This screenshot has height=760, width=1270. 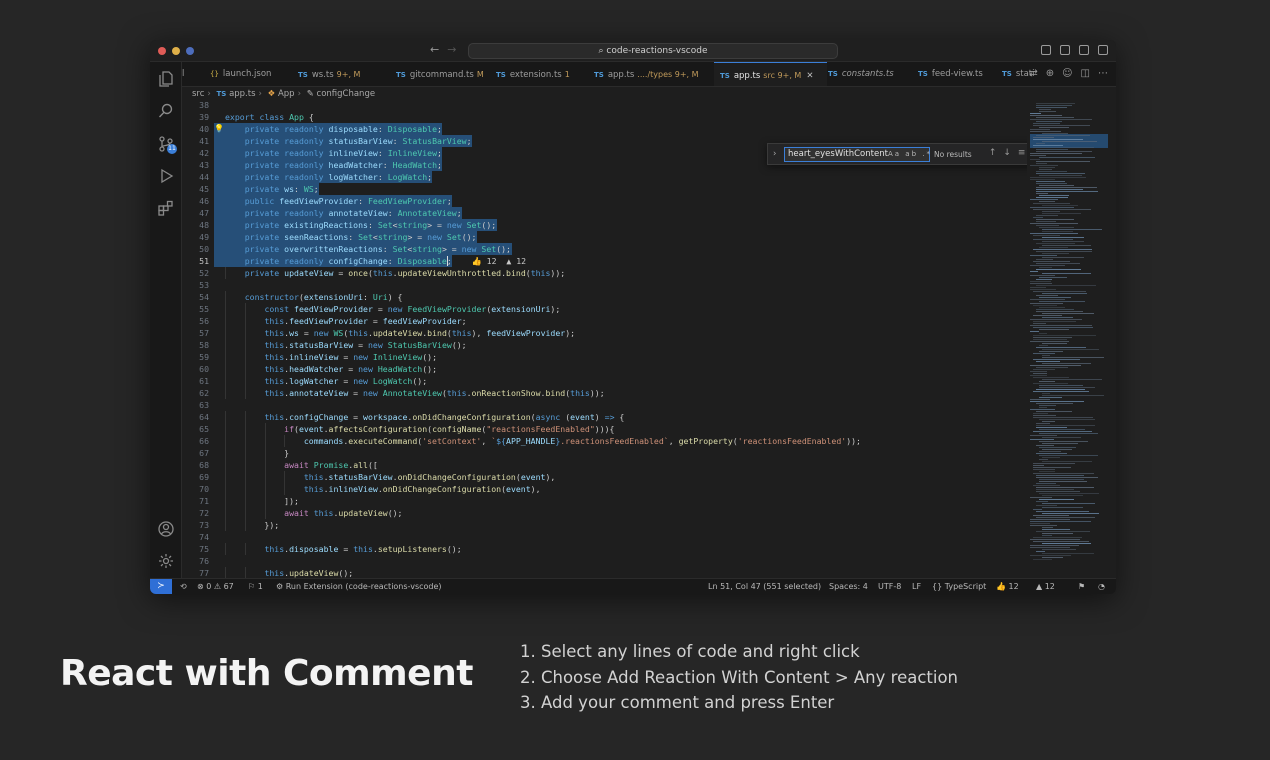 I want to click on code-line: 59 this.inlineView = new InlineView();, so click(x=604, y=357).